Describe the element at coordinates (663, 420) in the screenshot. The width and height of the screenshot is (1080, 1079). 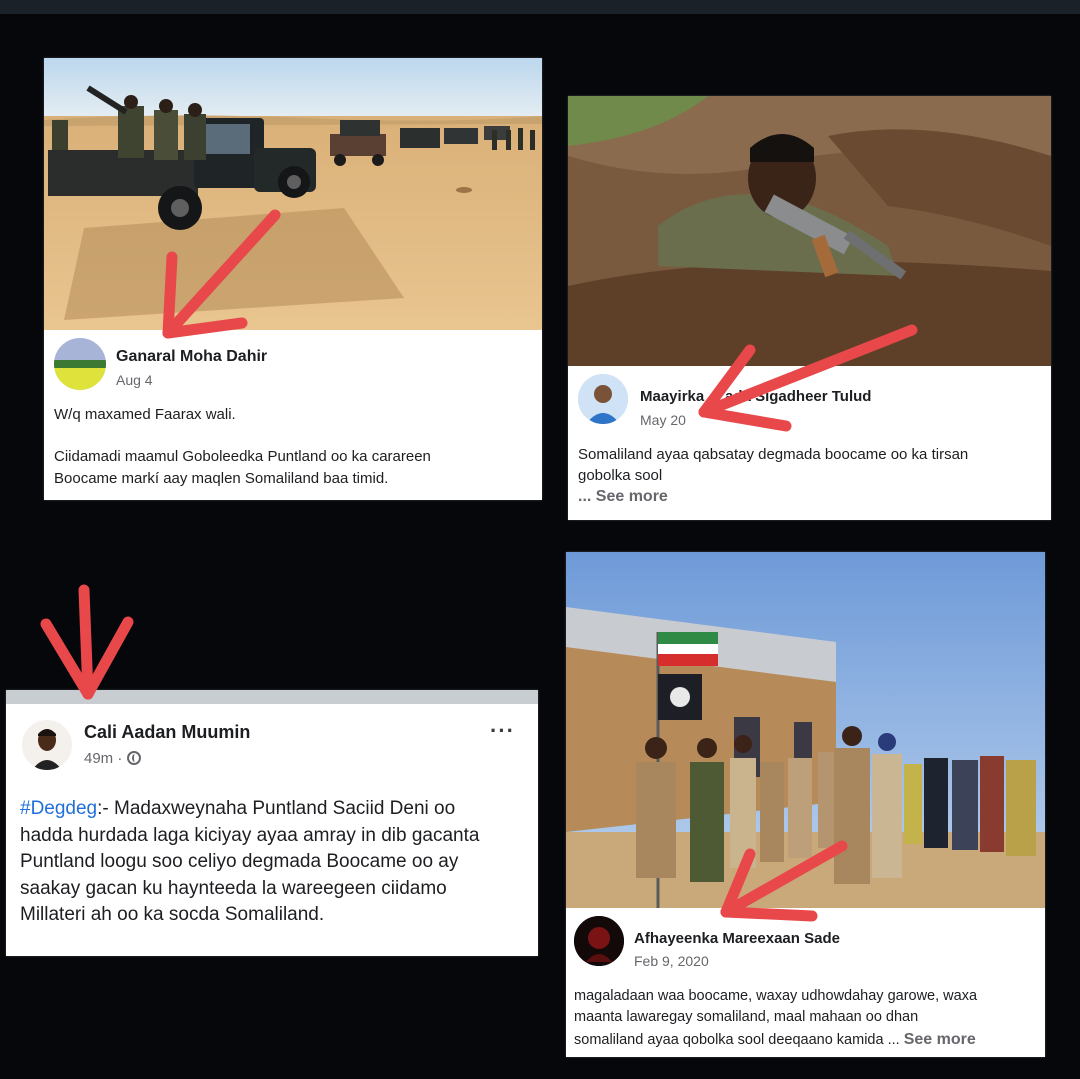
I see `post-date: May 20` at that location.